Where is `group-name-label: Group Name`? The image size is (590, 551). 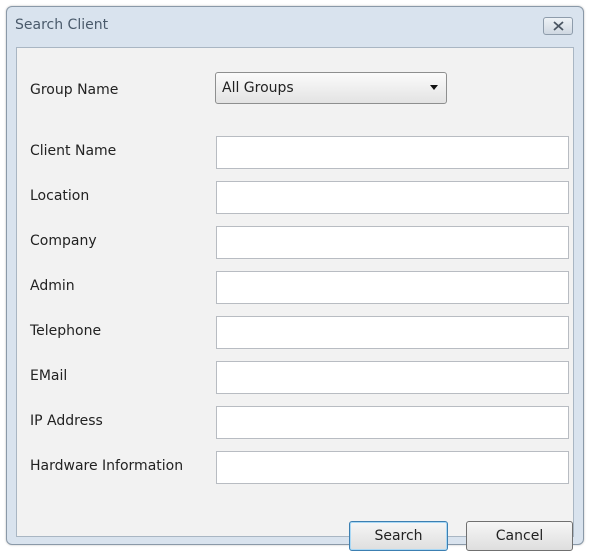 group-name-label: Group Name is located at coordinates (74, 90).